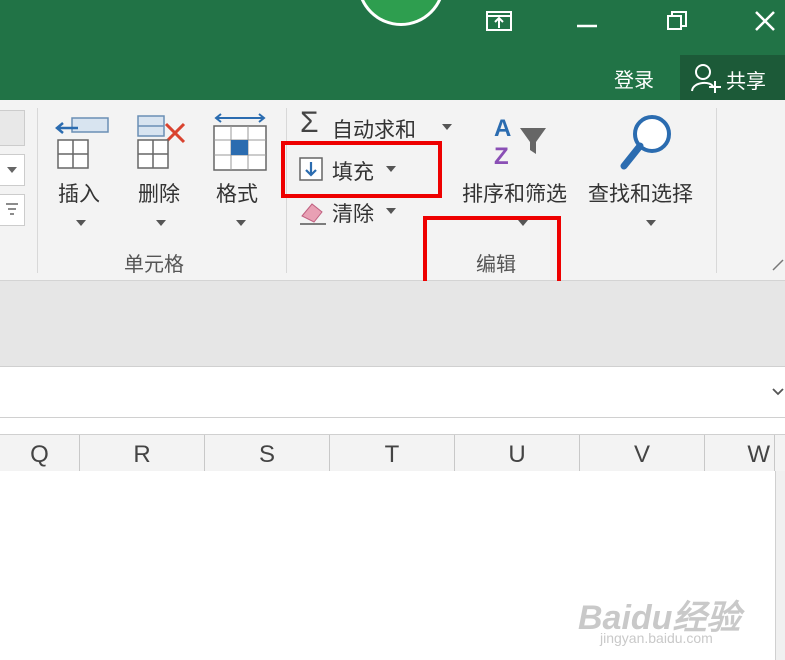 Image resolution: width=785 pixels, height=660 pixels. Describe the element at coordinates (240, 142) in the screenshot. I see `format-cells-icon` at that location.